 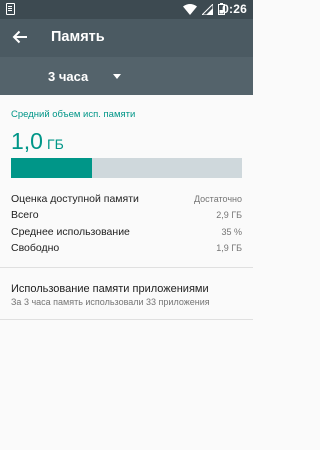 I want to click on arrow-back-icon, so click(x=19, y=37).